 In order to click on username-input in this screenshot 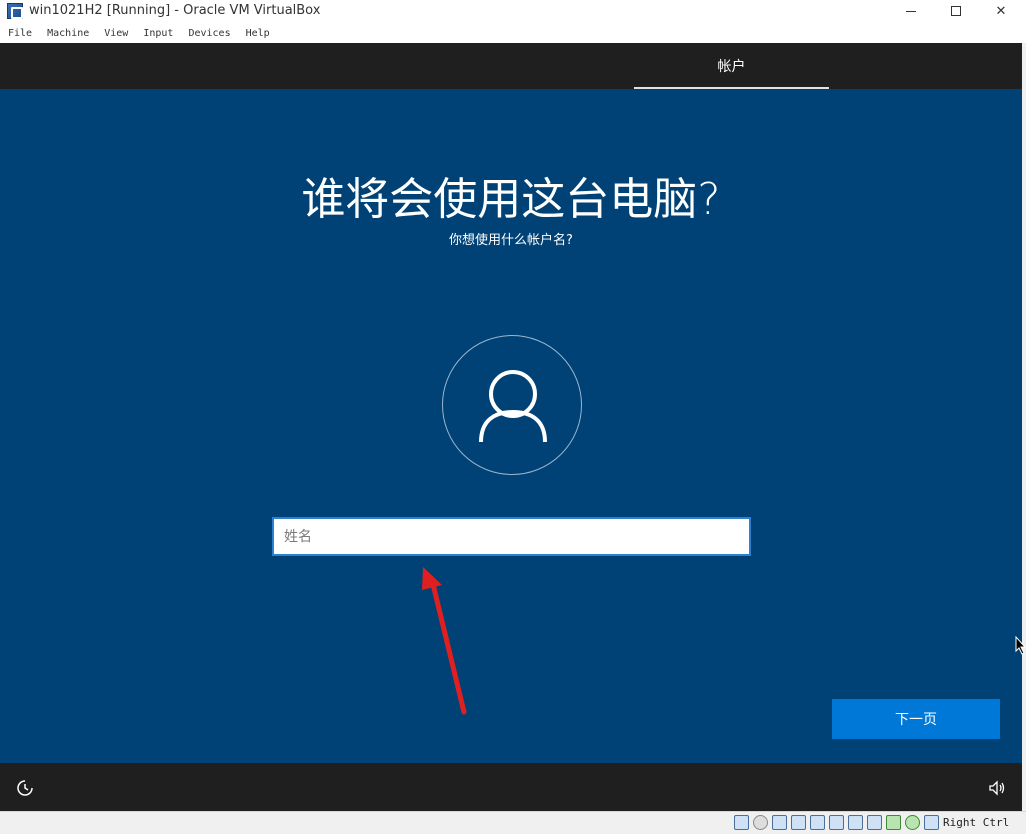, I will do `click(511, 536)`.